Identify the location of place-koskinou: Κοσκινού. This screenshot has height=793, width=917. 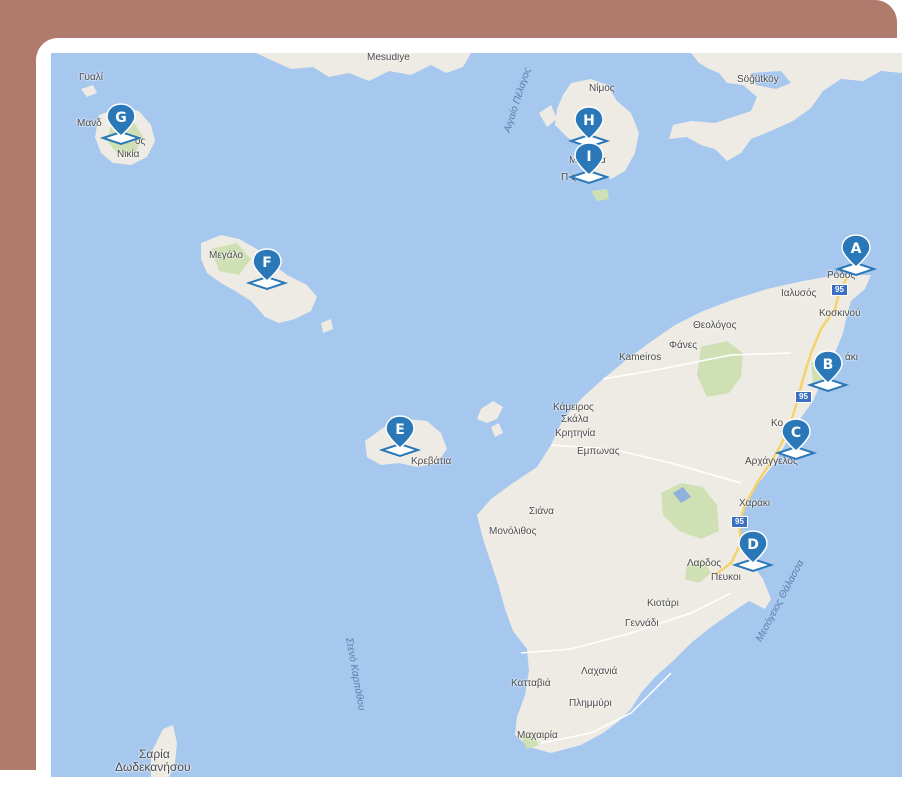
(840, 313).